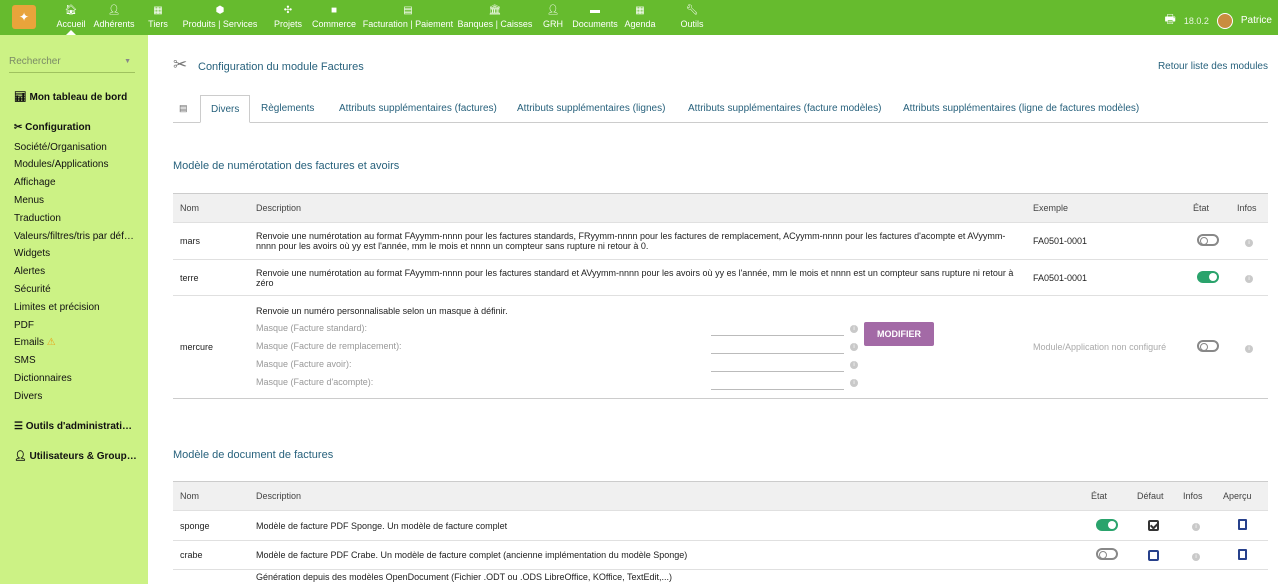  Describe the element at coordinates (43, 378) in the screenshot. I see `sidebar-item-dictionnaires: Dictionnaires` at that location.